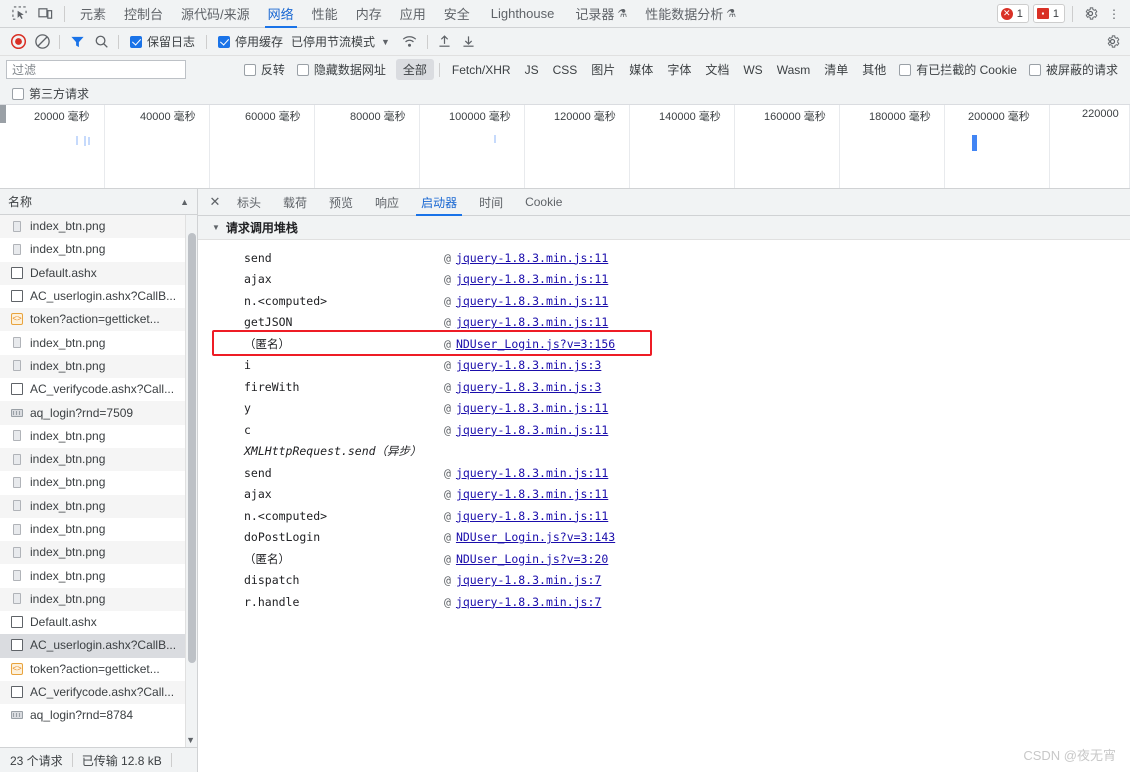  Describe the element at coordinates (874, 69) in the screenshot. I see `type-filter-other: 其他` at that location.